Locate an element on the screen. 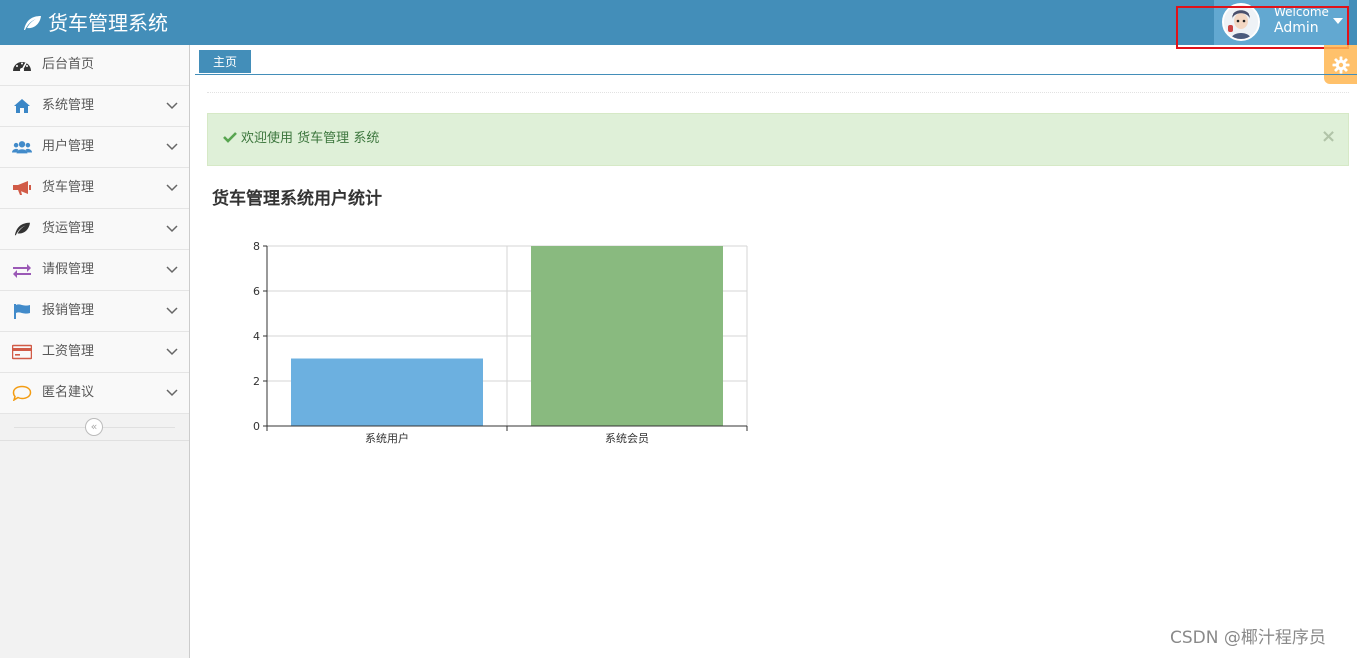  highlight-box is located at coordinates (1262, 27).